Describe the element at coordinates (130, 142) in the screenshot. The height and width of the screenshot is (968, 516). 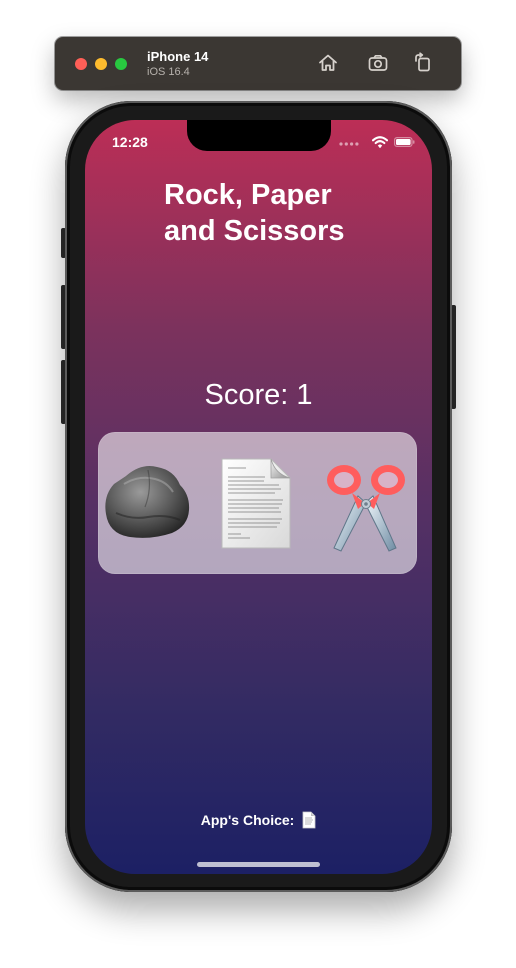
I see `status-time: 12:28` at that location.